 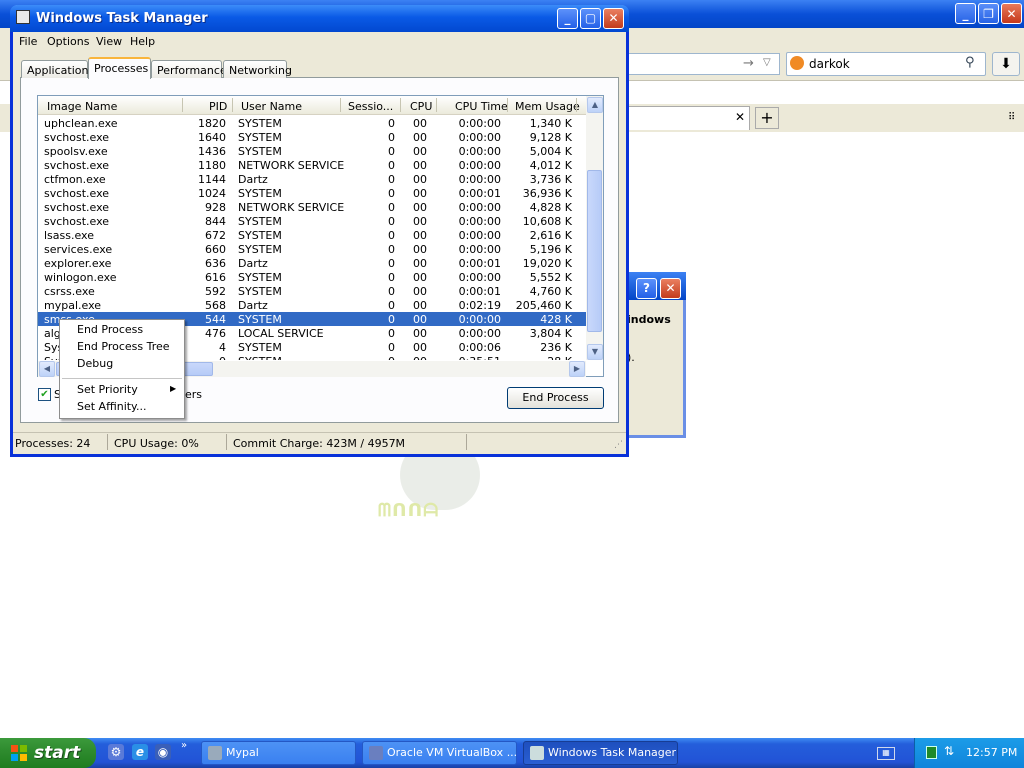 What do you see at coordinates (312, 263) in the screenshot?
I see `process-row: explorer.exe 636 Dartz 0 00 0:00:01 19,020 K` at bounding box center [312, 263].